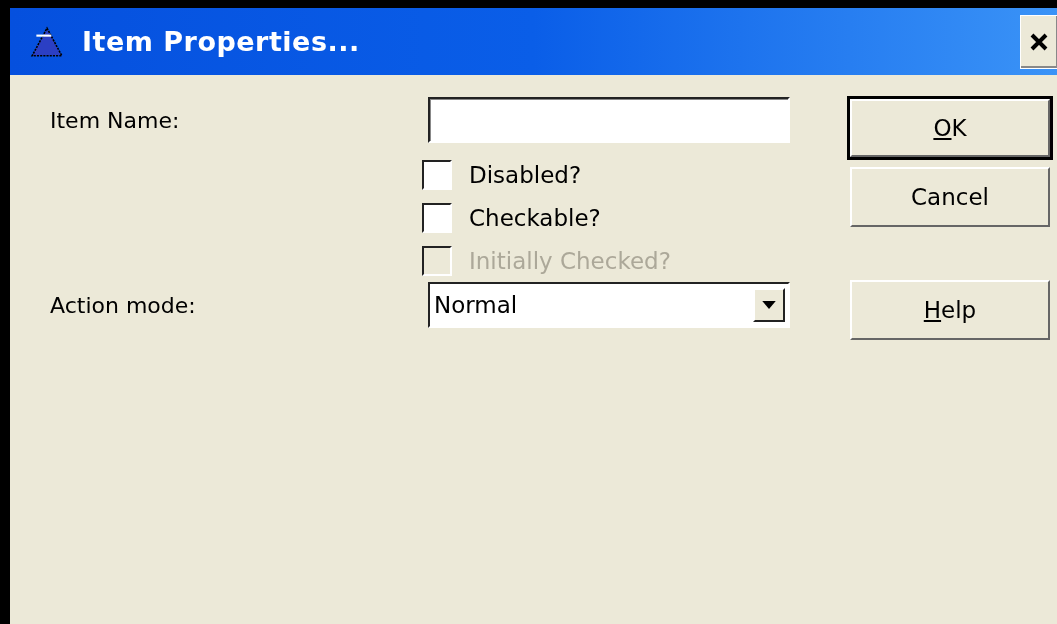 The height and width of the screenshot is (624, 1057). I want to click on dialog-button: OK, so click(950, 128).